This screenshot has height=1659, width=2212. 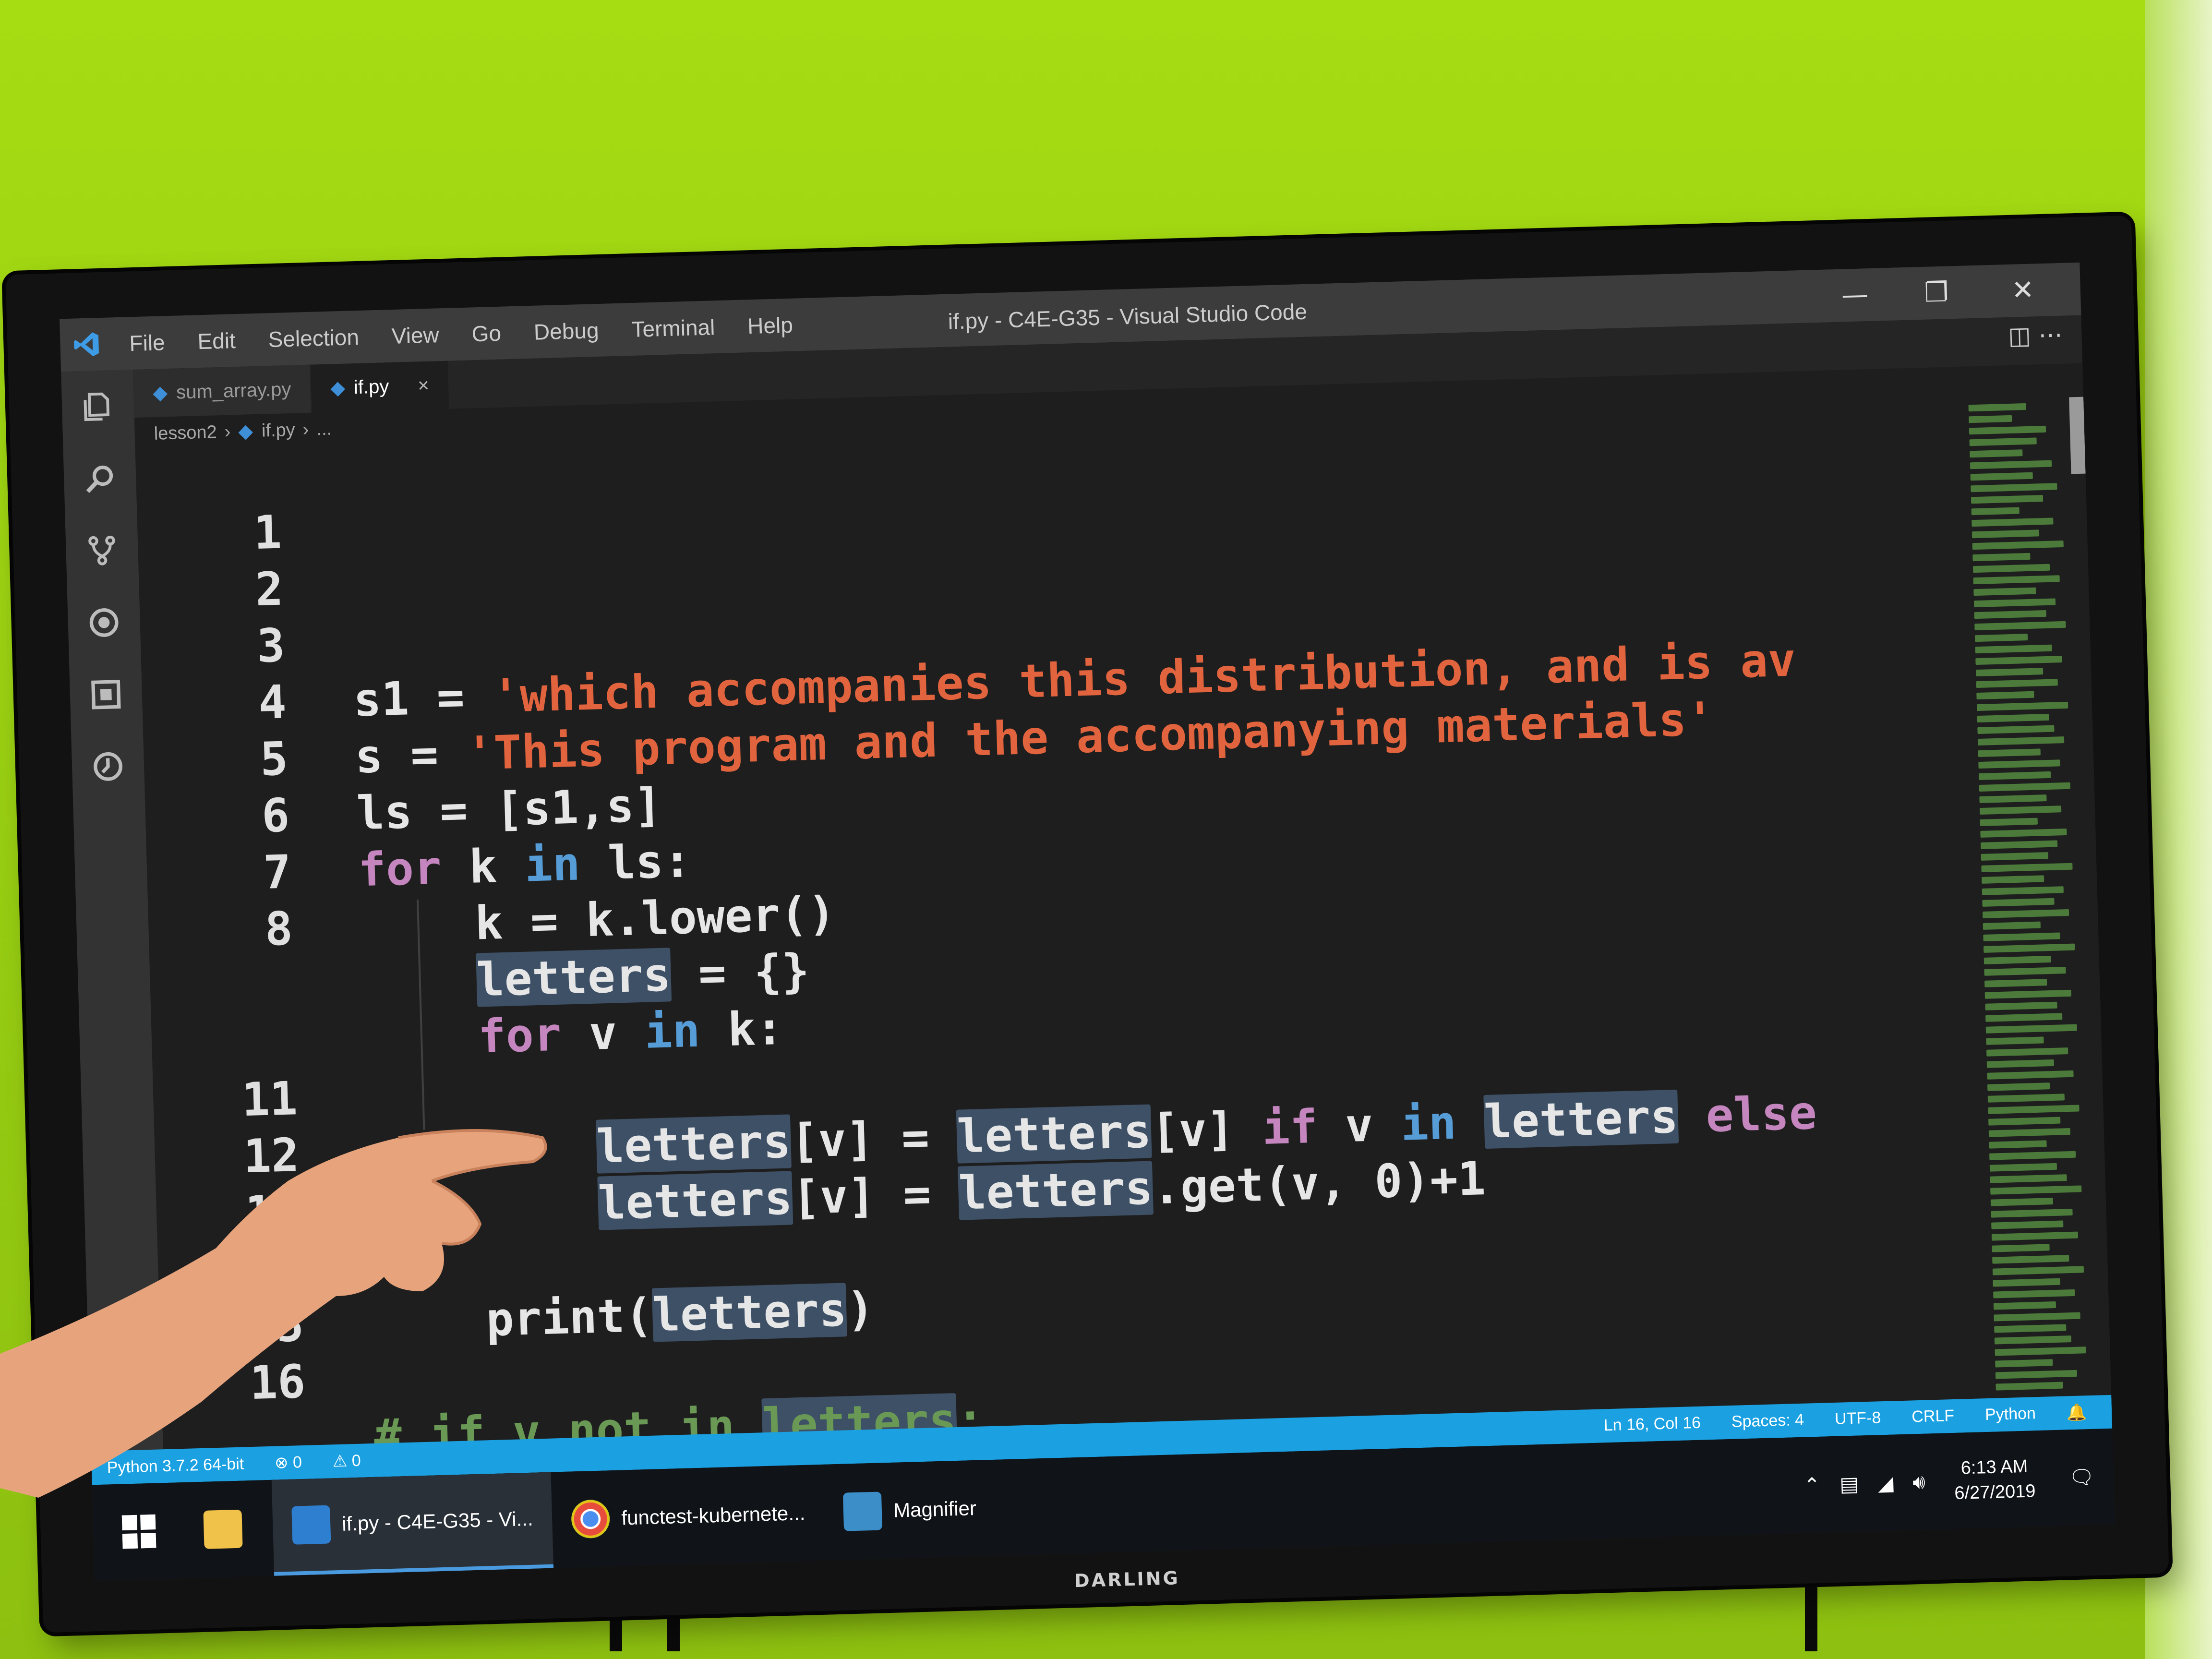 What do you see at coordinates (566, 332) in the screenshot?
I see `menu-debug: Debug` at bounding box center [566, 332].